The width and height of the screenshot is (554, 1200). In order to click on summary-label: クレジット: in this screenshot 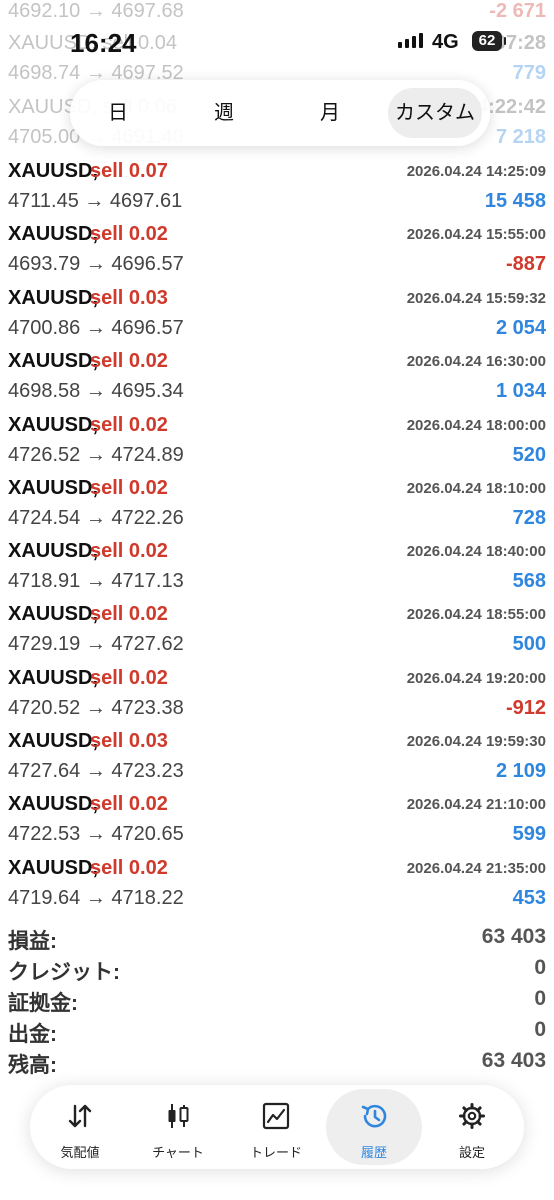, I will do `click(64, 972)`.